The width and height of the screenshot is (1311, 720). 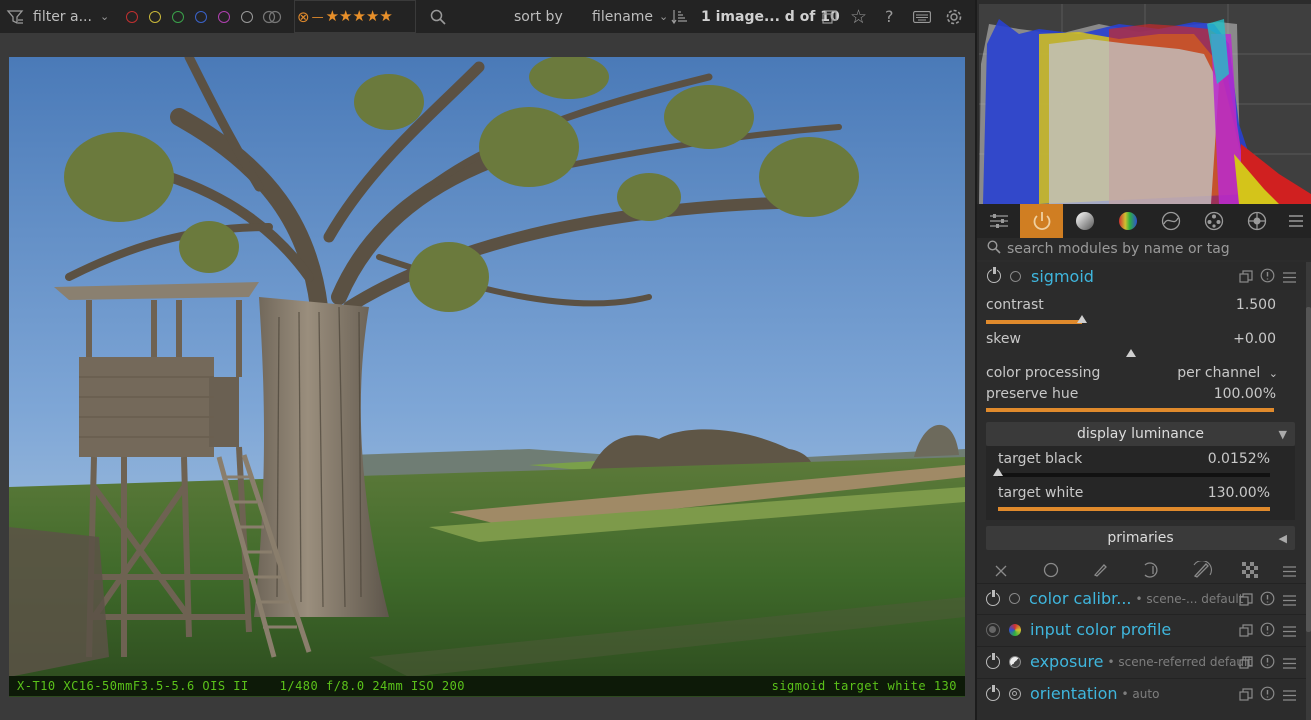 I want to click on color-module-icon, so click(x=1015, y=629).